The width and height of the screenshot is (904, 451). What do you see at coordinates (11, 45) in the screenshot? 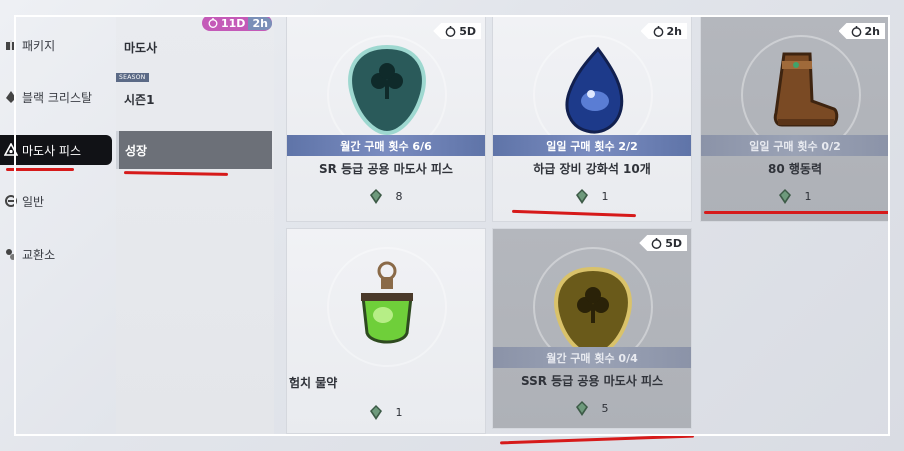
I see `package-icon` at bounding box center [11, 45].